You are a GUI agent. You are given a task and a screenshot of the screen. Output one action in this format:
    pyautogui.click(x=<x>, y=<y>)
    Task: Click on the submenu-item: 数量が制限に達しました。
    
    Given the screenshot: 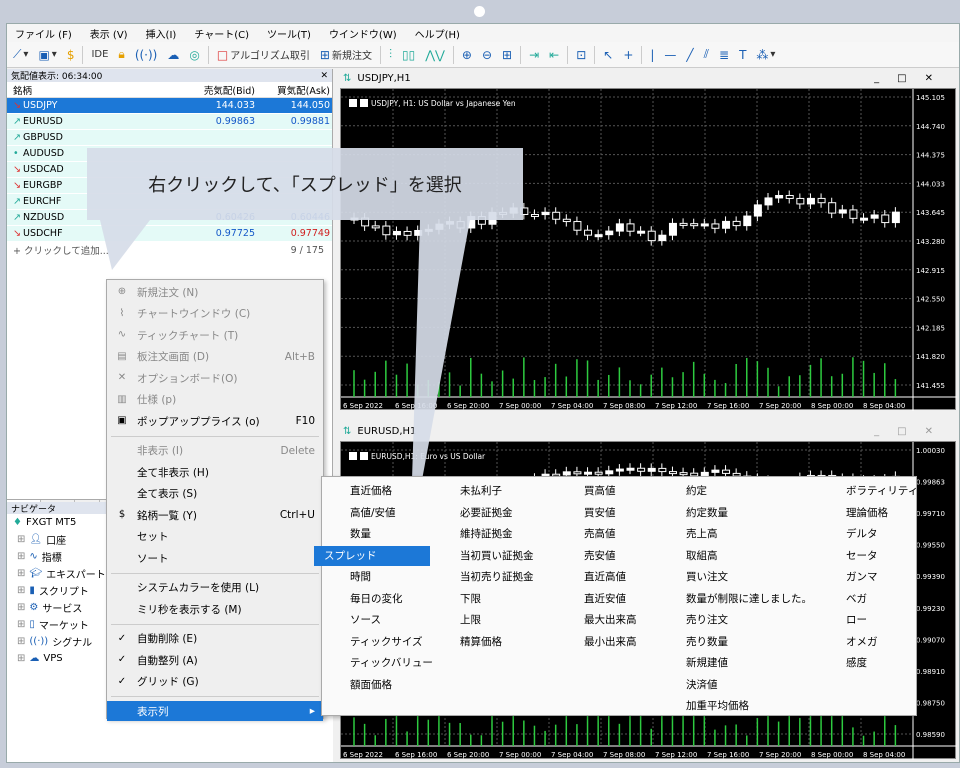 What is the action you would take?
    pyautogui.click(x=749, y=599)
    